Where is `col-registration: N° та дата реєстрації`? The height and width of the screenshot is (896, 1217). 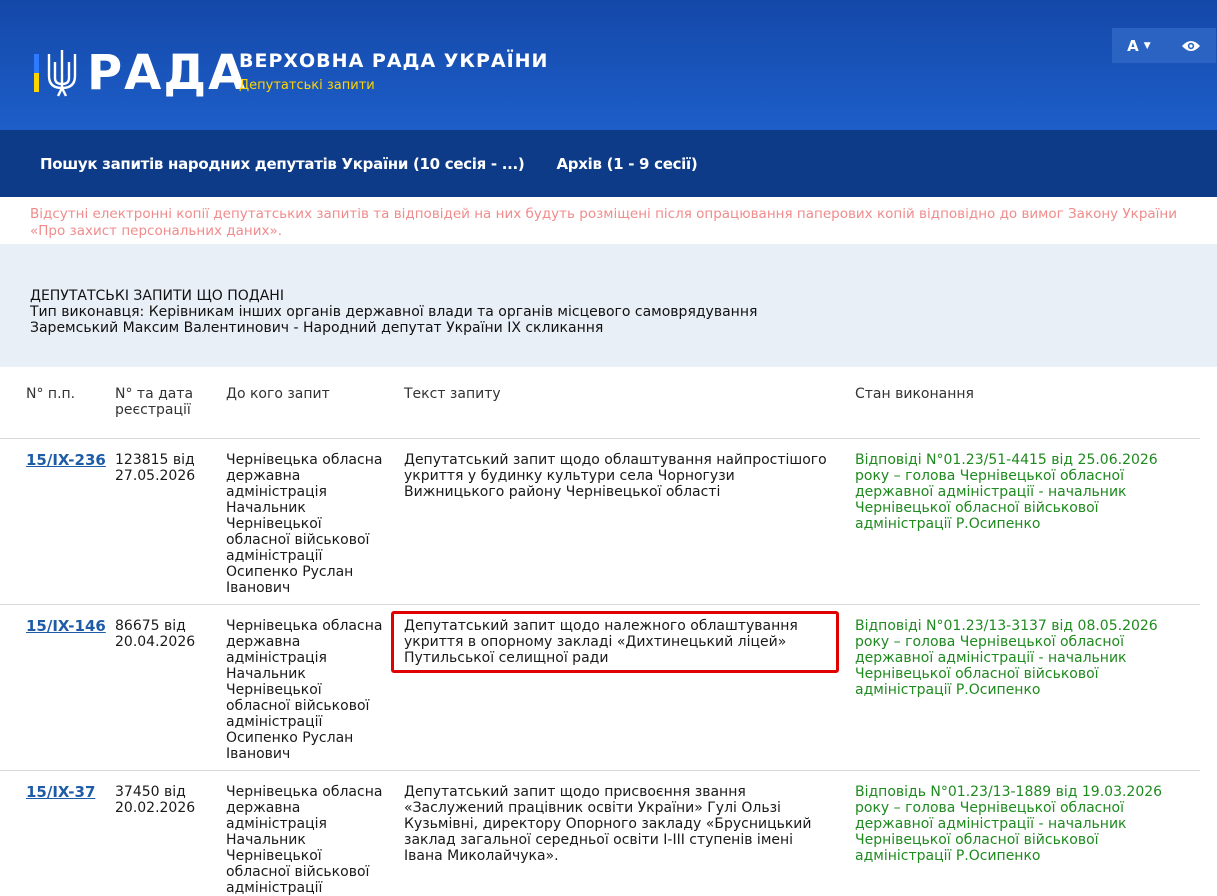 col-registration: N° та дата реєстрації is located at coordinates (154, 402).